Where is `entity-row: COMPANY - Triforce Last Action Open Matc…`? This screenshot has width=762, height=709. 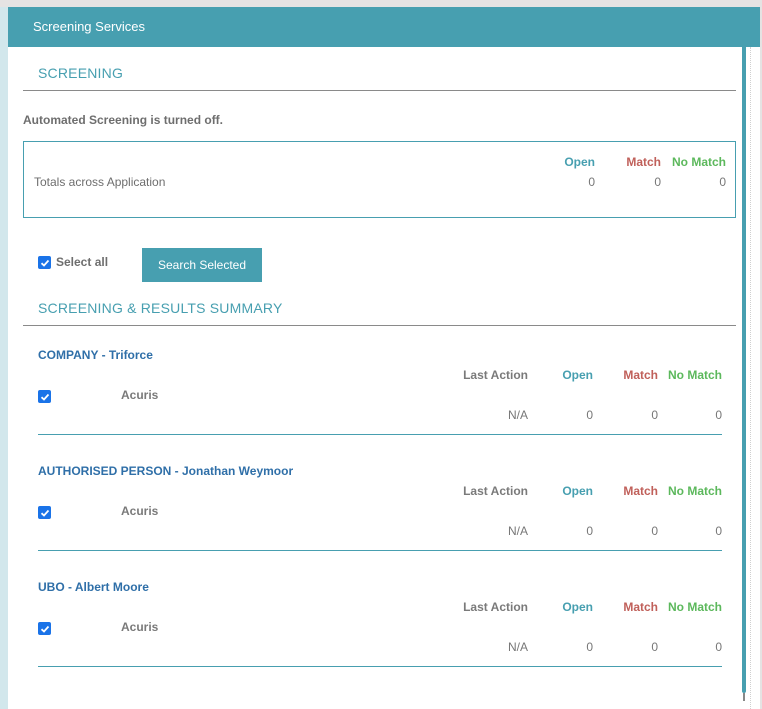
entity-row: COMPANY - Triforce Last Action Open Matc… is located at coordinates (380, 406).